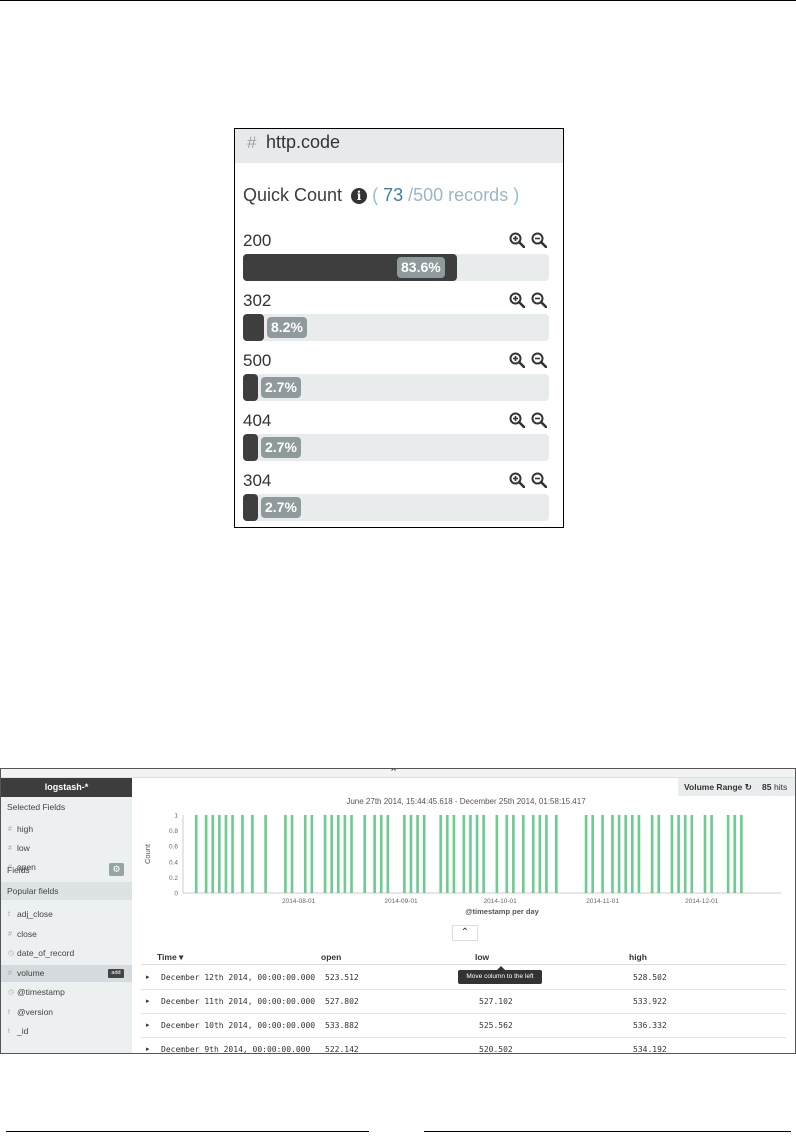  Describe the element at coordinates (342, 1001) in the screenshot. I see `cell-open: 527.802` at that location.